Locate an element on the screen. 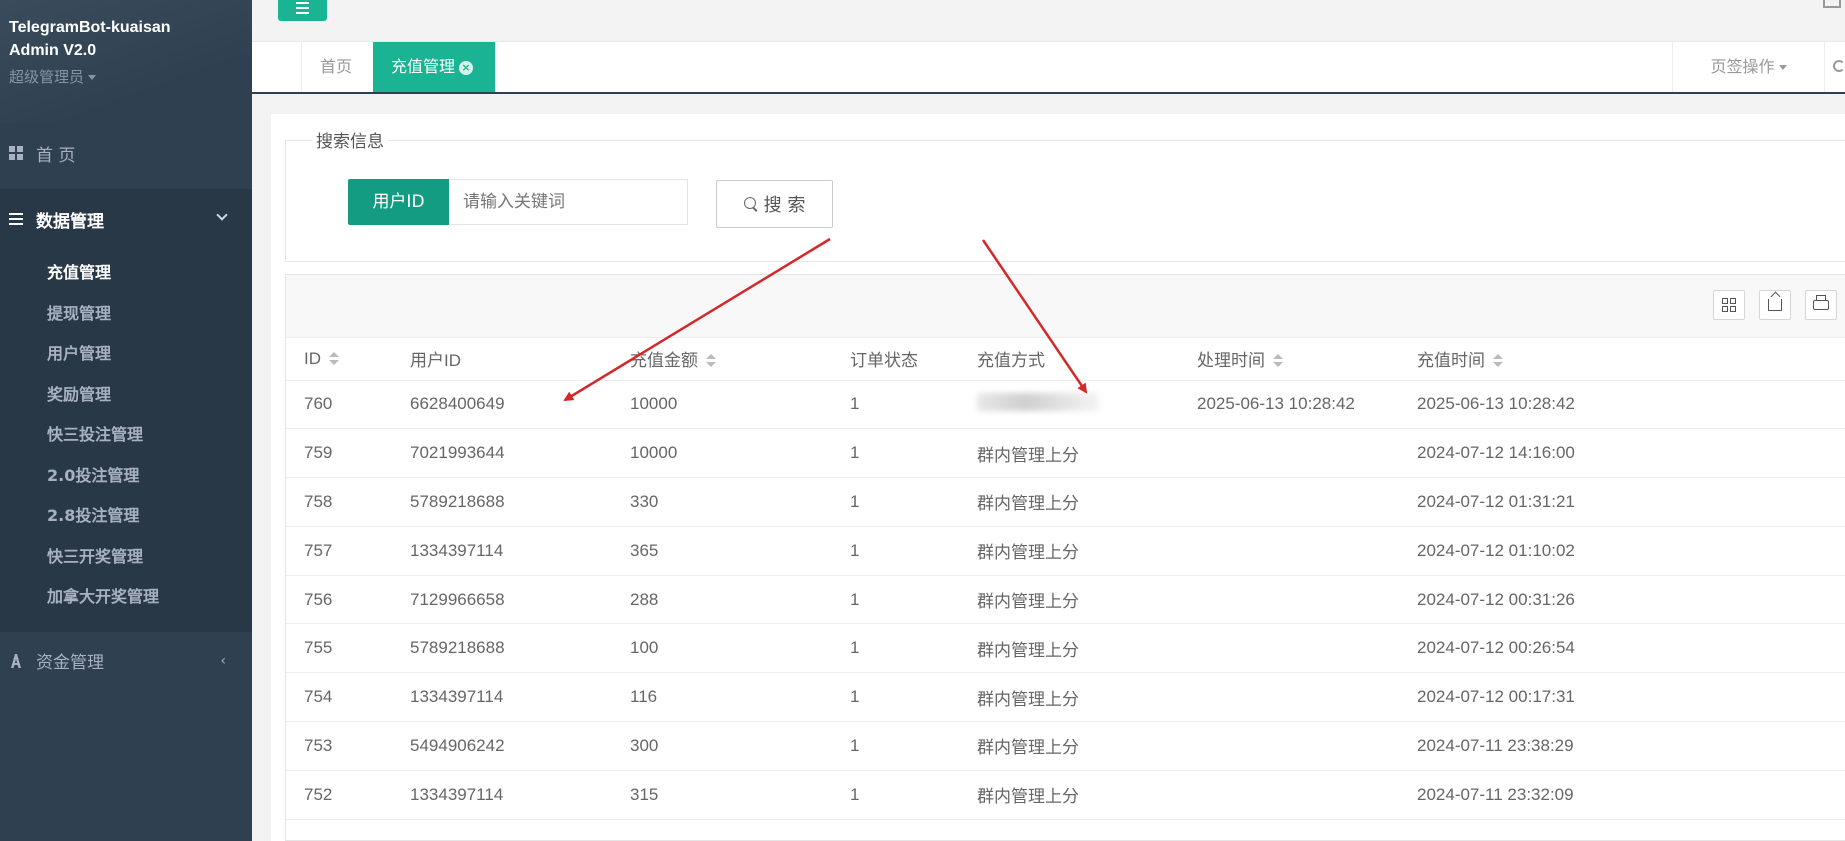 The width and height of the screenshot is (1845, 841). cell-recharge-time: 2024-07-11 23:32:09 is located at coordinates (1622, 795).